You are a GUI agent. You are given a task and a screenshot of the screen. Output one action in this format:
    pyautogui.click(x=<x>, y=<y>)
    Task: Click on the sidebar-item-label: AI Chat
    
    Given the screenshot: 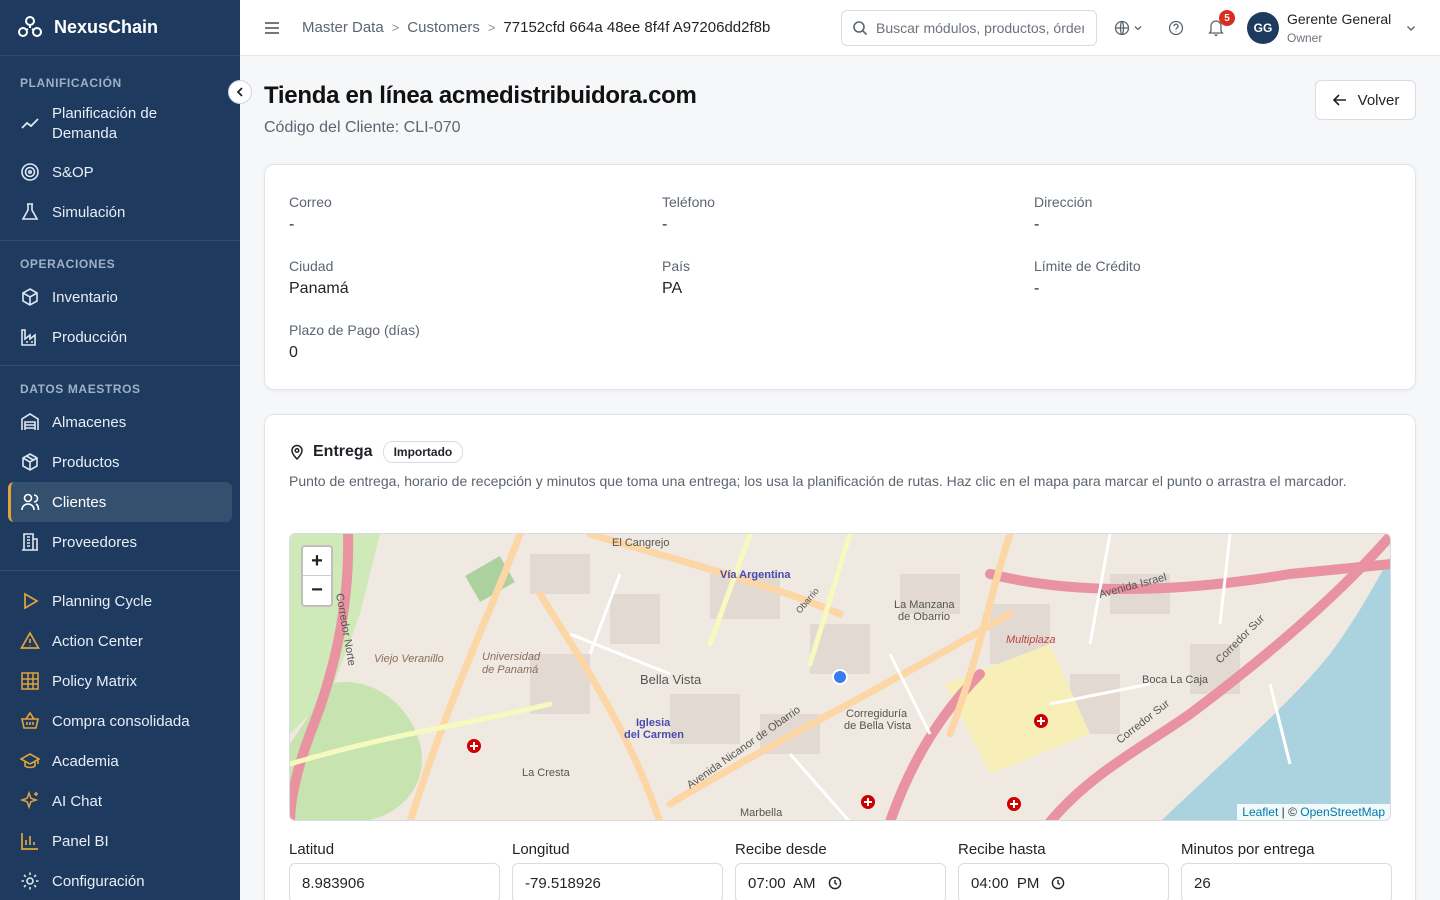 What is the action you would take?
    pyautogui.click(x=77, y=801)
    